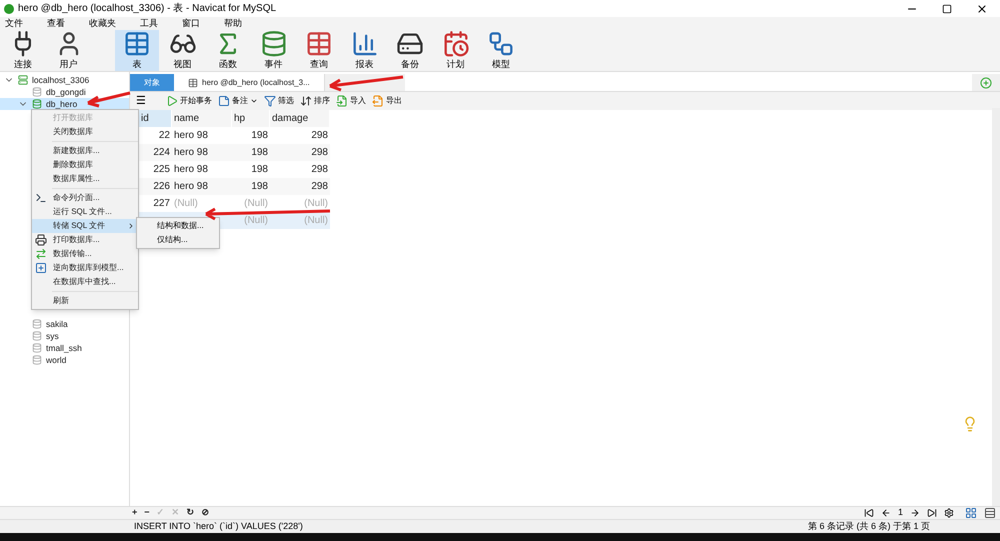  I want to click on filter-icon, so click(270, 101).